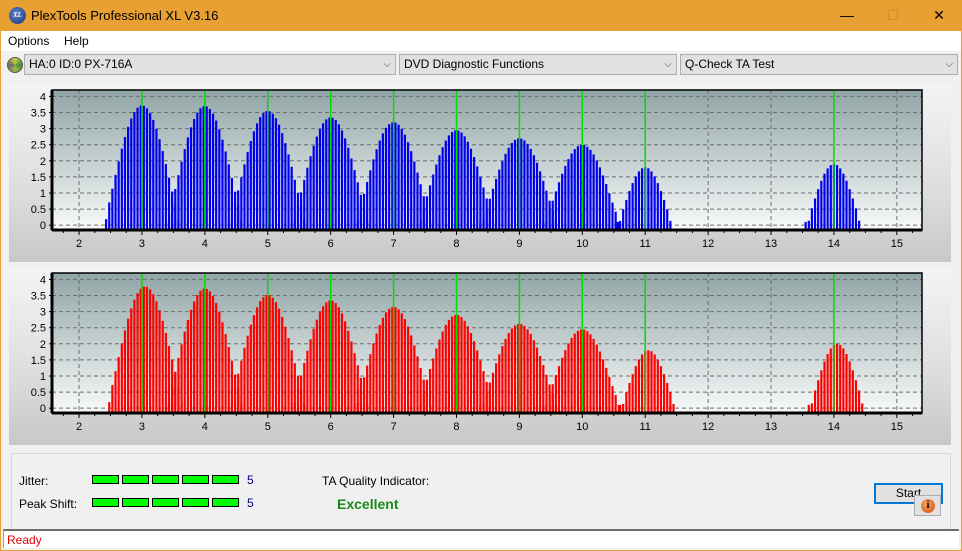 Image resolution: width=962 pixels, height=551 pixels. Describe the element at coordinates (43, 280) in the screenshot. I see `y-tick-label: 4` at that location.